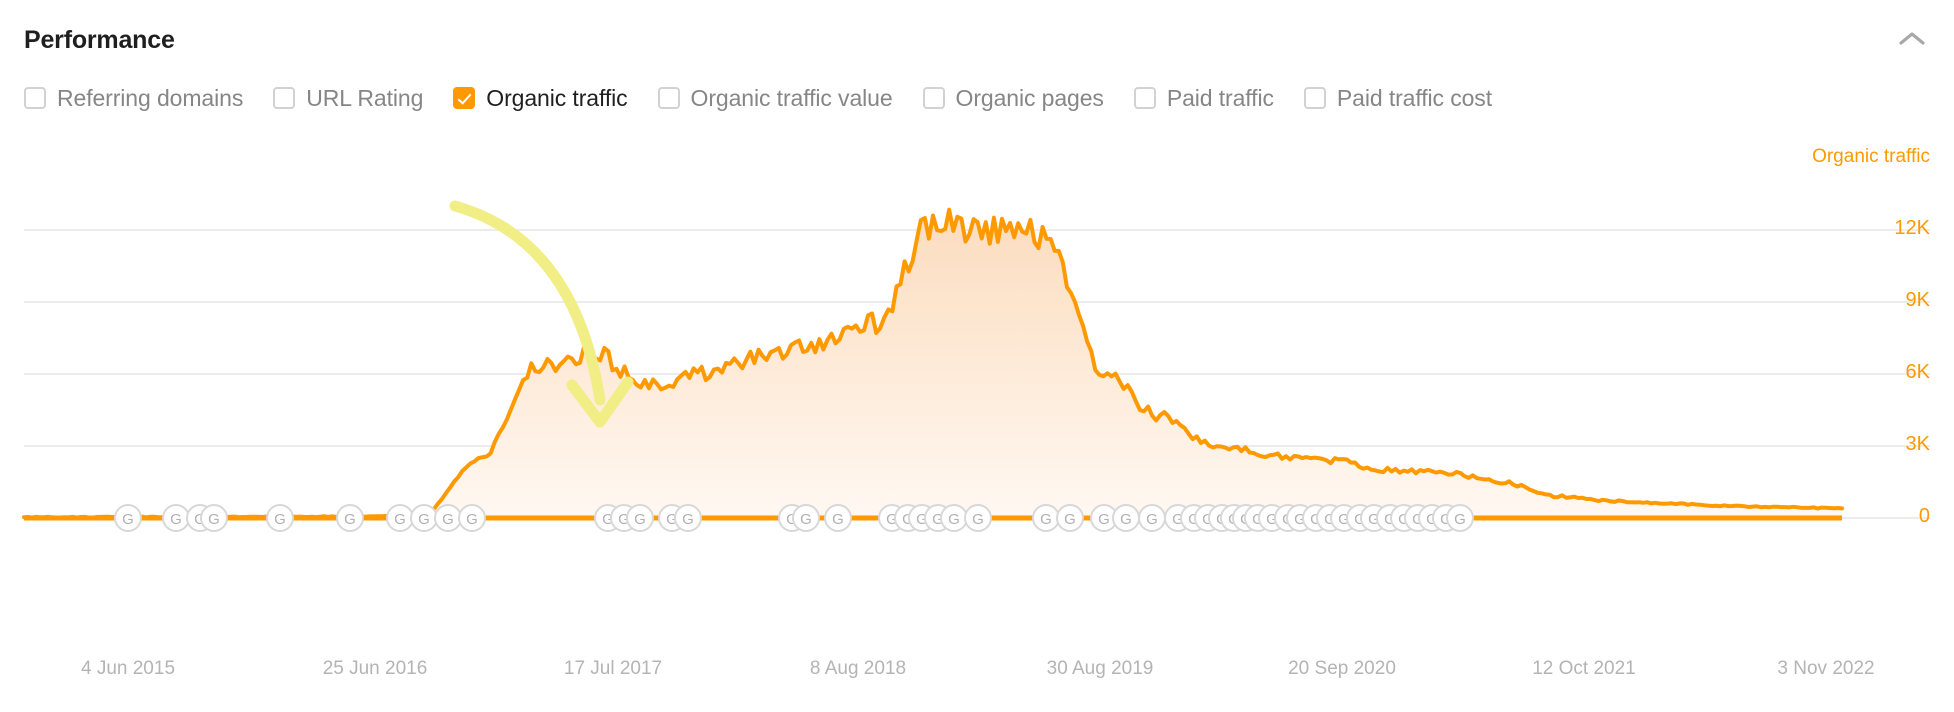 The image size is (1954, 712). What do you see at coordinates (1826, 668) in the screenshot?
I see `x-axis-tick-label: 3 Nov 2022` at bounding box center [1826, 668].